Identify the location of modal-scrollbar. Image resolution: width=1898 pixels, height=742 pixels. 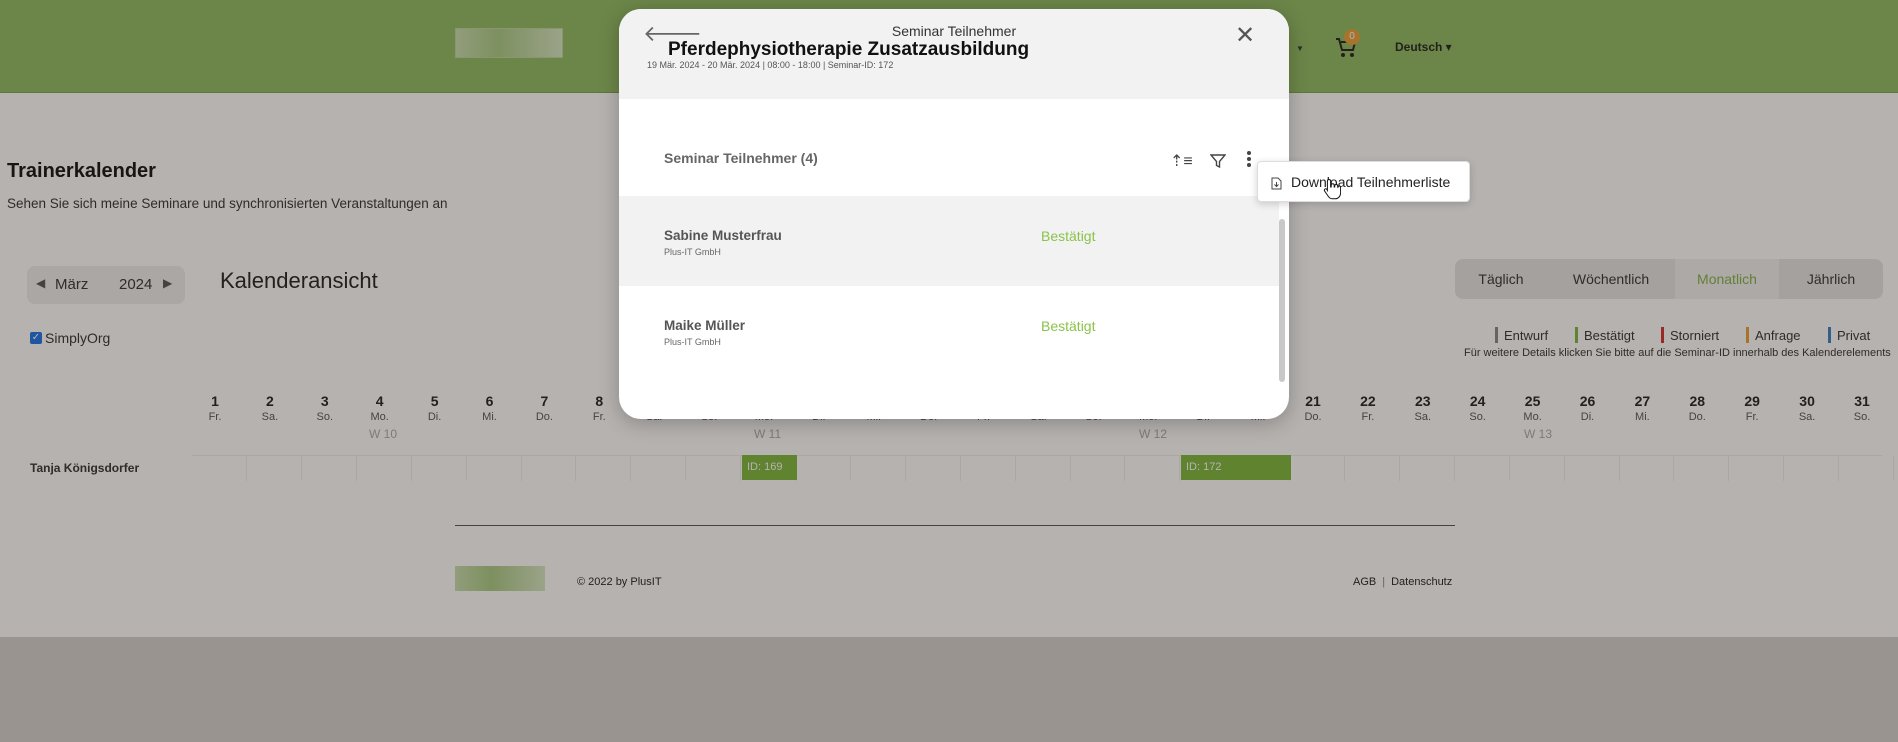
(1282, 300).